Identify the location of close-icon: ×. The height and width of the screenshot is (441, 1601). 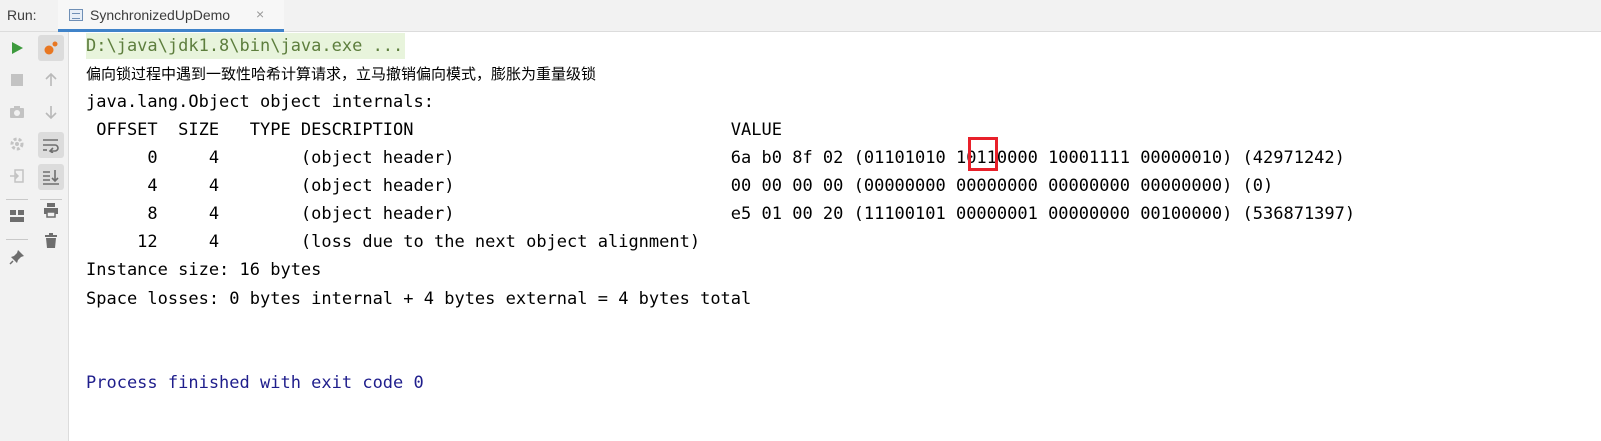
(260, 14).